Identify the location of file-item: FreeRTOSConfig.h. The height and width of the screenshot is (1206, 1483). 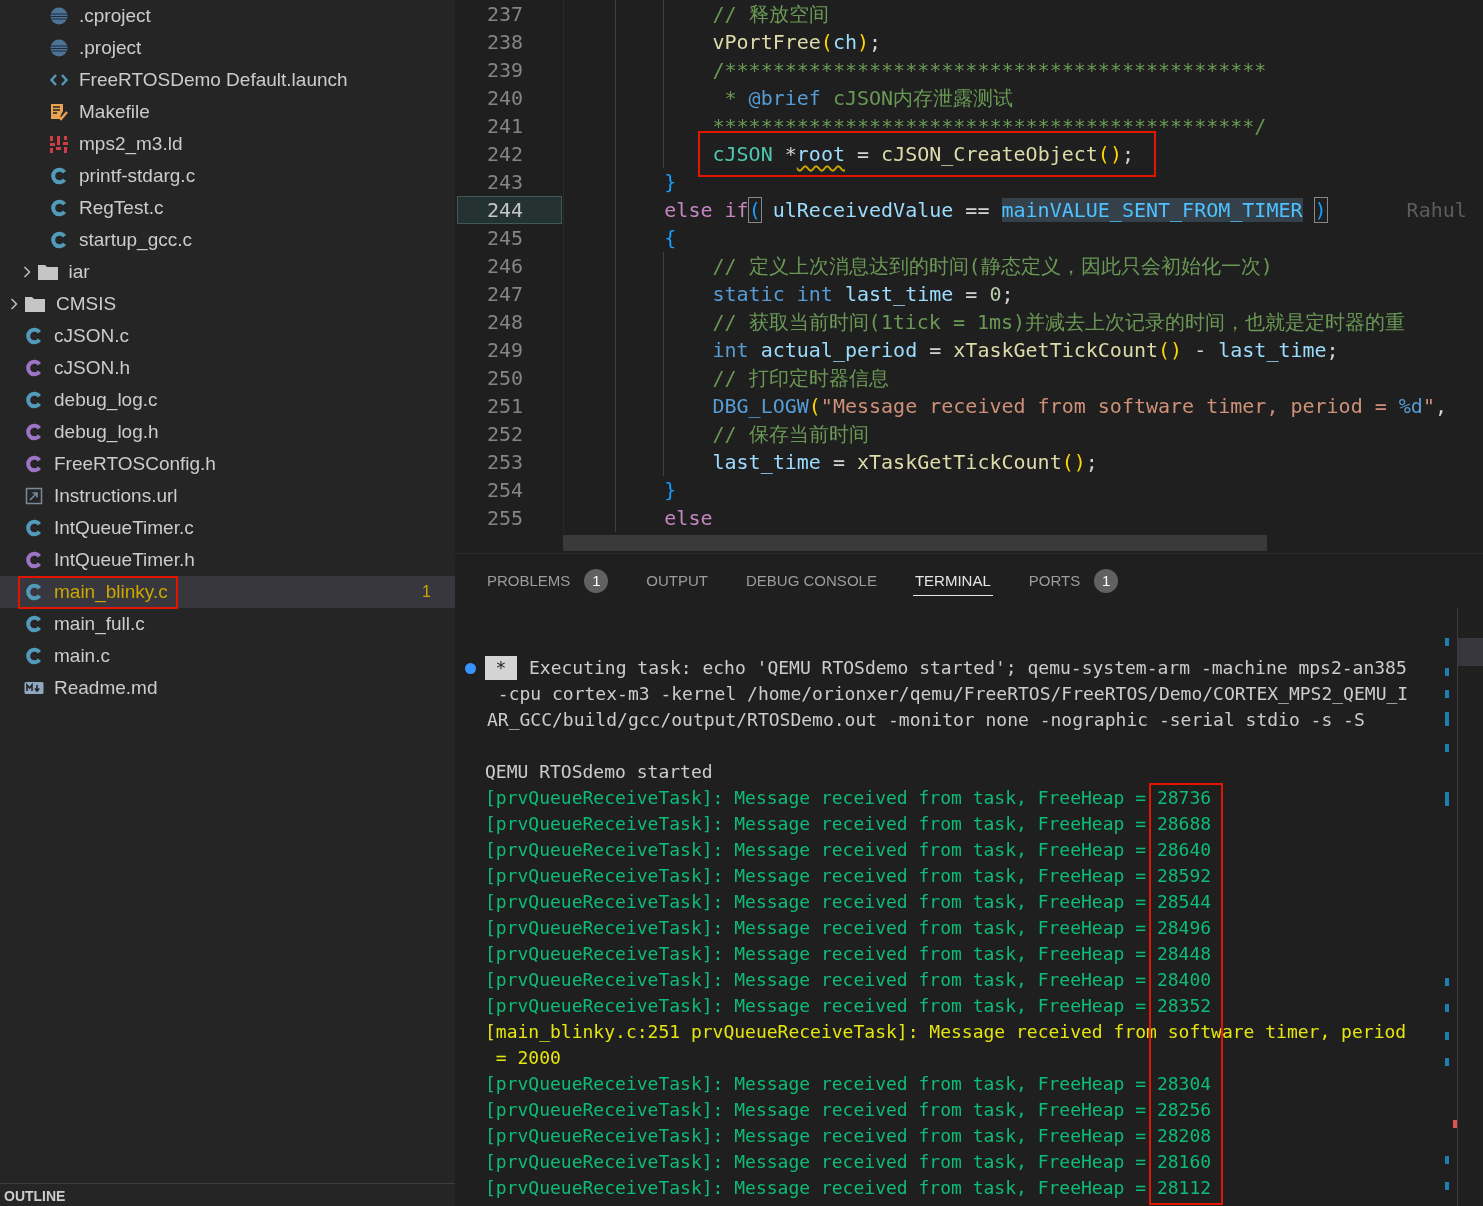
(227, 464).